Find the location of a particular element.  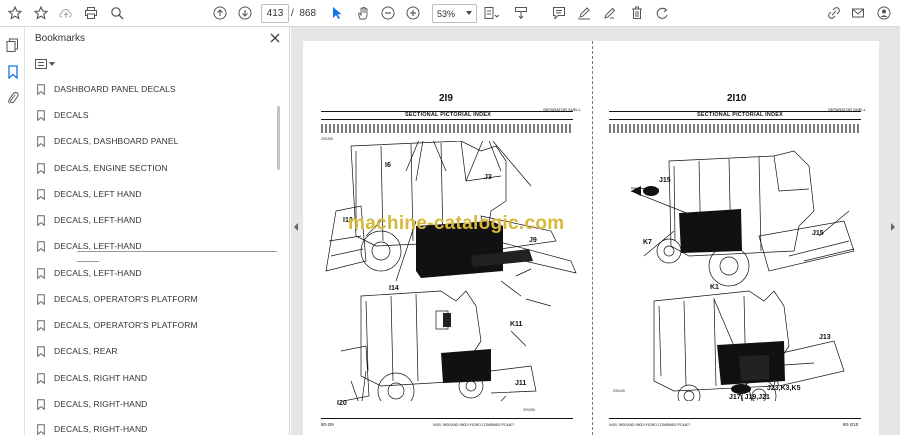

bookmark-label: DECALS, RIGHT HAND is located at coordinates (101, 378).